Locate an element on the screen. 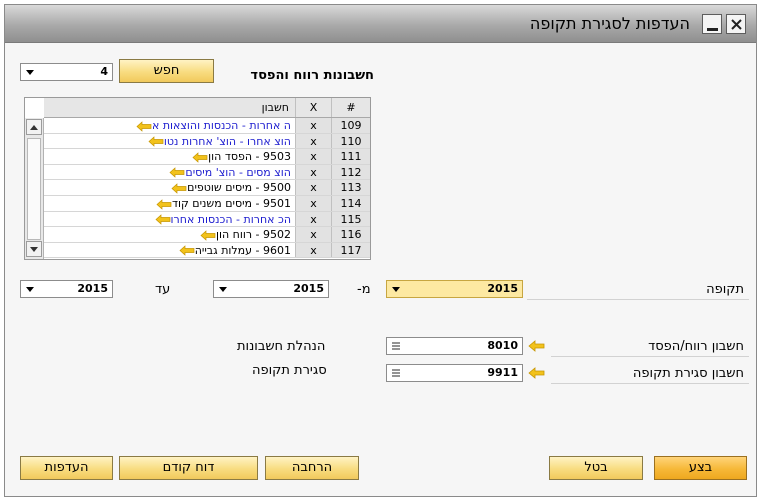 The image size is (759, 501). header-account: חשבון is located at coordinates (170, 107).